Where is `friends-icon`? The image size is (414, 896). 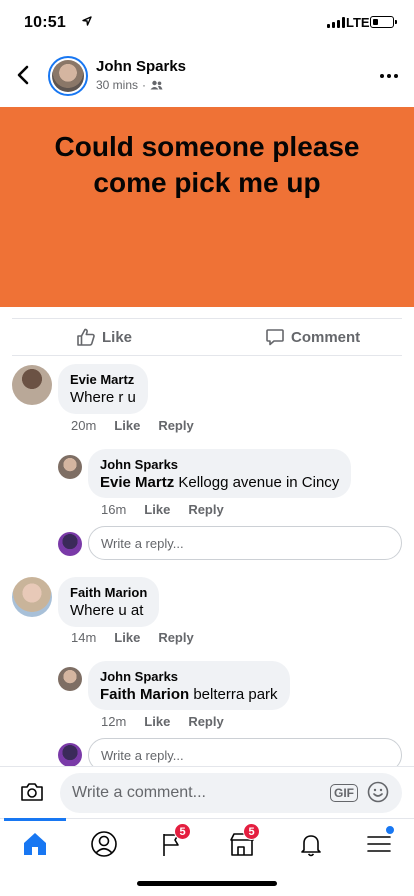 friends-icon is located at coordinates (156, 85).